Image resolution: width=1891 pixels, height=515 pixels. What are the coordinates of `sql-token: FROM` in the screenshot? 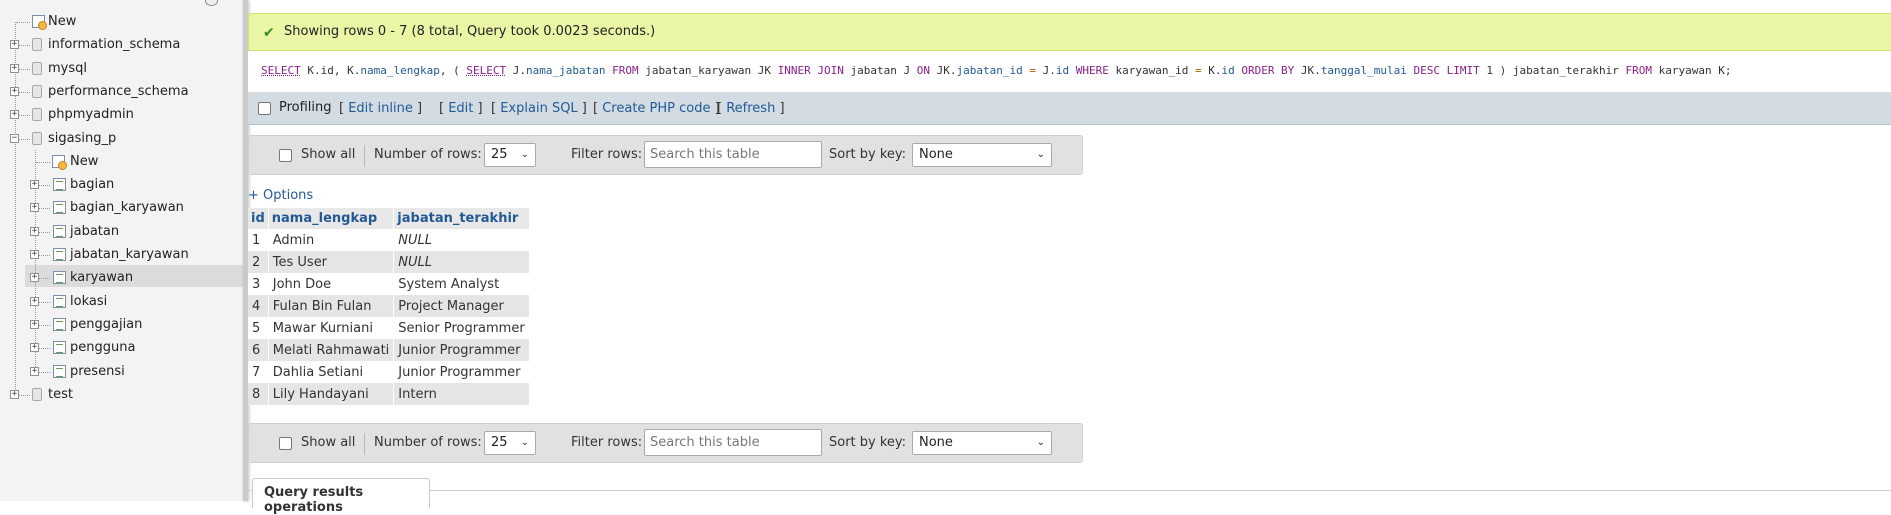 It's located at (622, 70).